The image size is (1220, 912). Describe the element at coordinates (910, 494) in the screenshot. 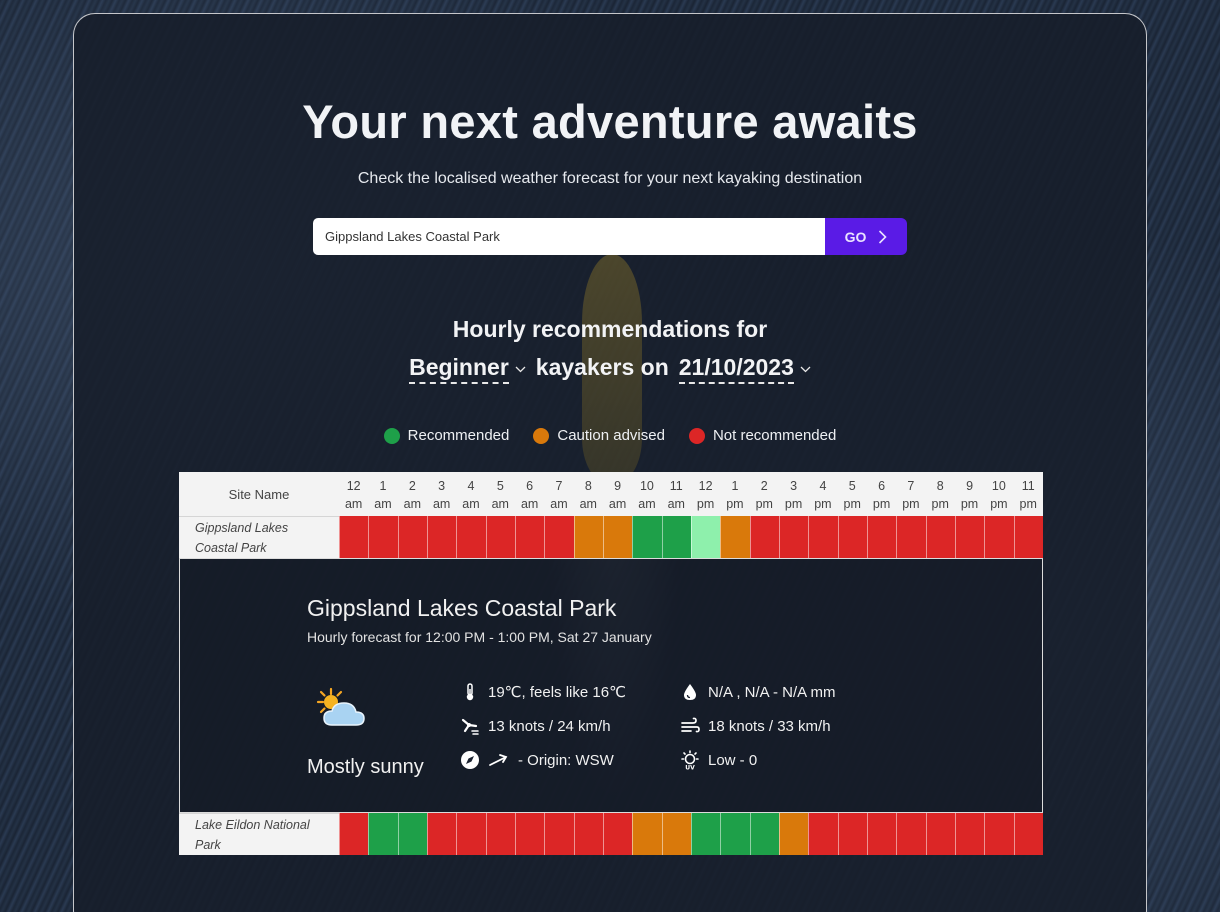

I see `hour-header: 7 pm` at that location.